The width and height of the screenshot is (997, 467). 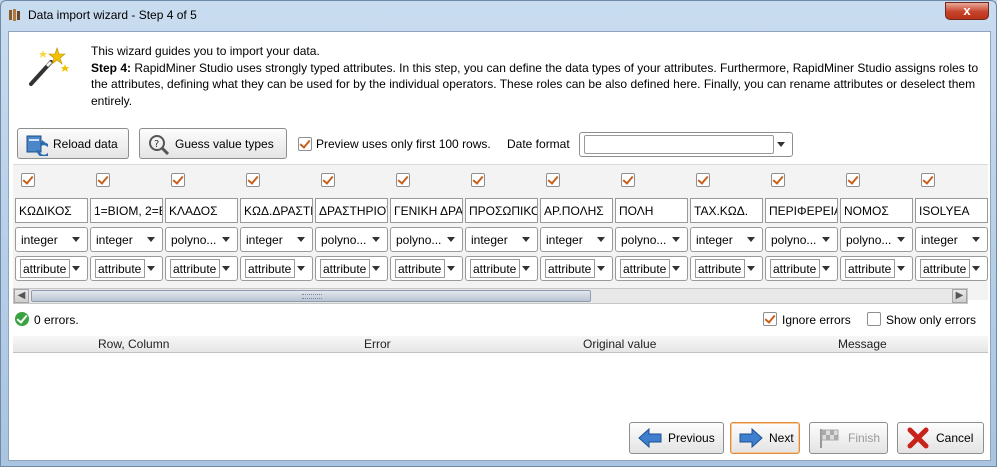 What do you see at coordinates (276, 210) in the screenshot?
I see `column-name-input: ΚΩΔ.ΔΡΑΣΤΗ` at bounding box center [276, 210].